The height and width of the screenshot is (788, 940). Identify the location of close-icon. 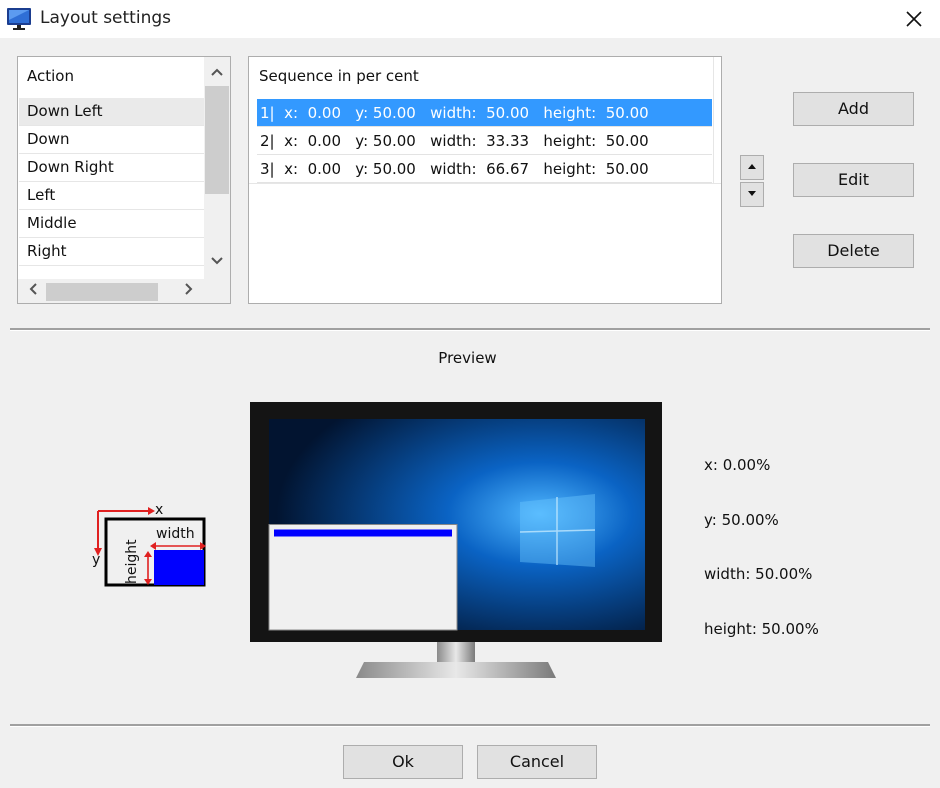
(914, 19).